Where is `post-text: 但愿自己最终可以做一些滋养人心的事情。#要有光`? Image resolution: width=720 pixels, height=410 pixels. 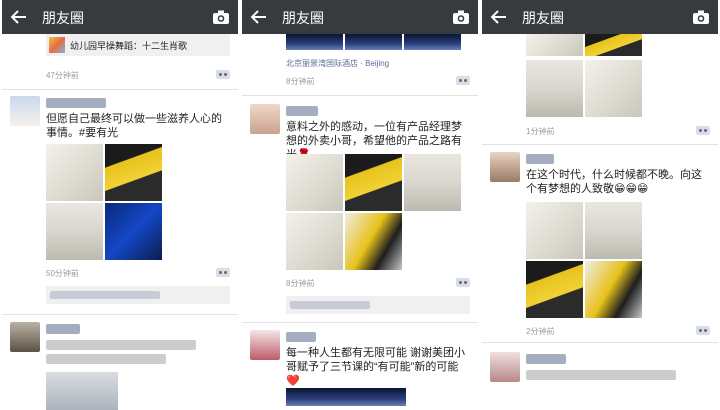 post-text: 但愿自己最终可以做一些滋养人心的事情。#要有光 is located at coordinates (134, 126).